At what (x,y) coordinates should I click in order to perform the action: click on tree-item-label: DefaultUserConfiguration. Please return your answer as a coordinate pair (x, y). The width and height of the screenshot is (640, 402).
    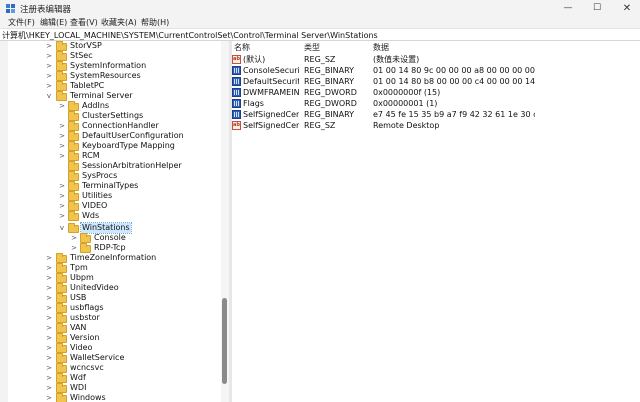
    Looking at the image, I should click on (133, 136).